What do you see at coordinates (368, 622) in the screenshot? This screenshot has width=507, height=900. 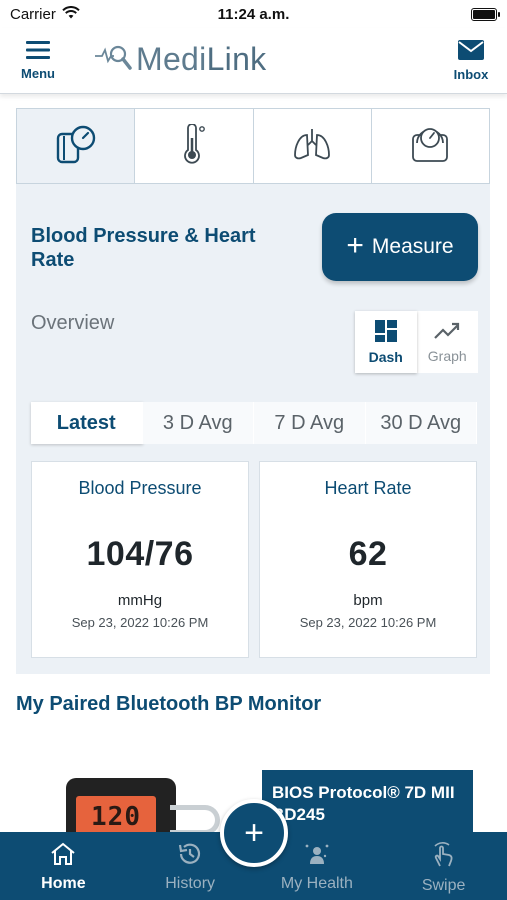 I see `hr-timestamp: Sep 23, 2022 10:26 PM` at bounding box center [368, 622].